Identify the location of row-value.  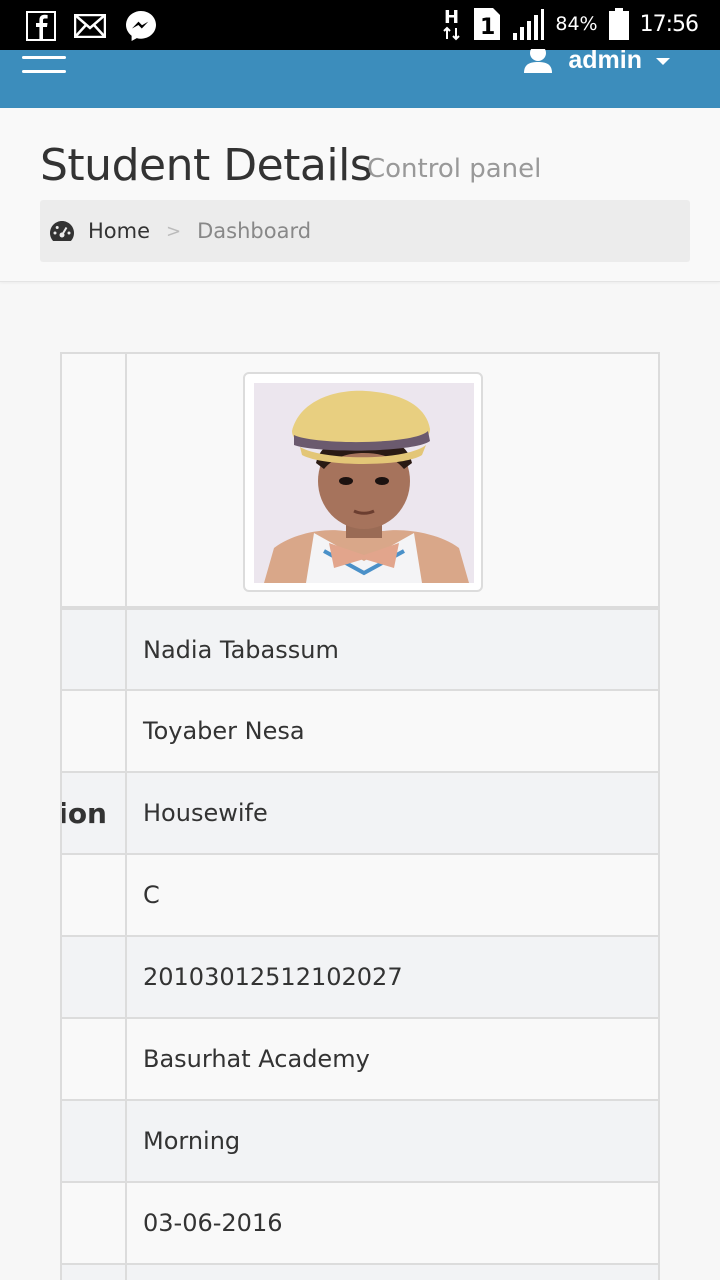
(392, 1271).